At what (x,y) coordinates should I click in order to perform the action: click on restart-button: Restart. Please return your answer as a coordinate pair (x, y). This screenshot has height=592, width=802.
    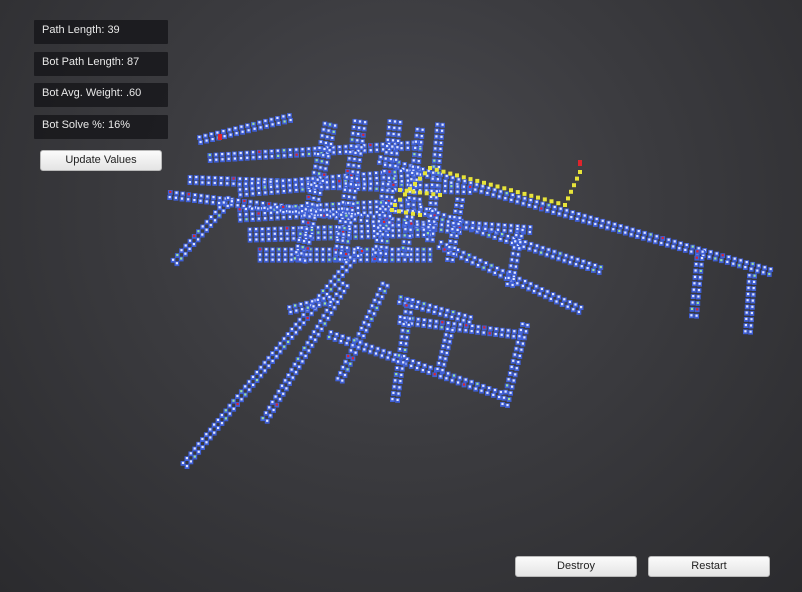
    Looking at the image, I should click on (709, 566).